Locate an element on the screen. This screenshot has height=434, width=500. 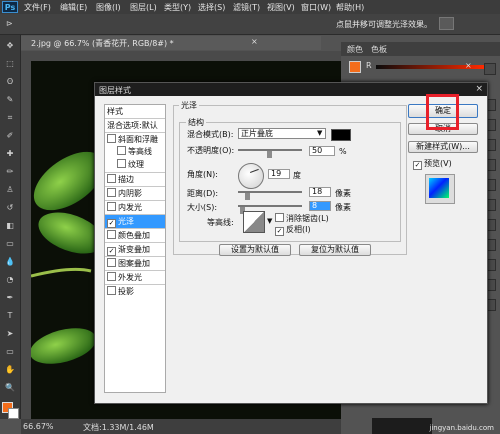
style-item-gradient-overlay: ✓ 渐变叠加 is located at coordinates (135, 249).